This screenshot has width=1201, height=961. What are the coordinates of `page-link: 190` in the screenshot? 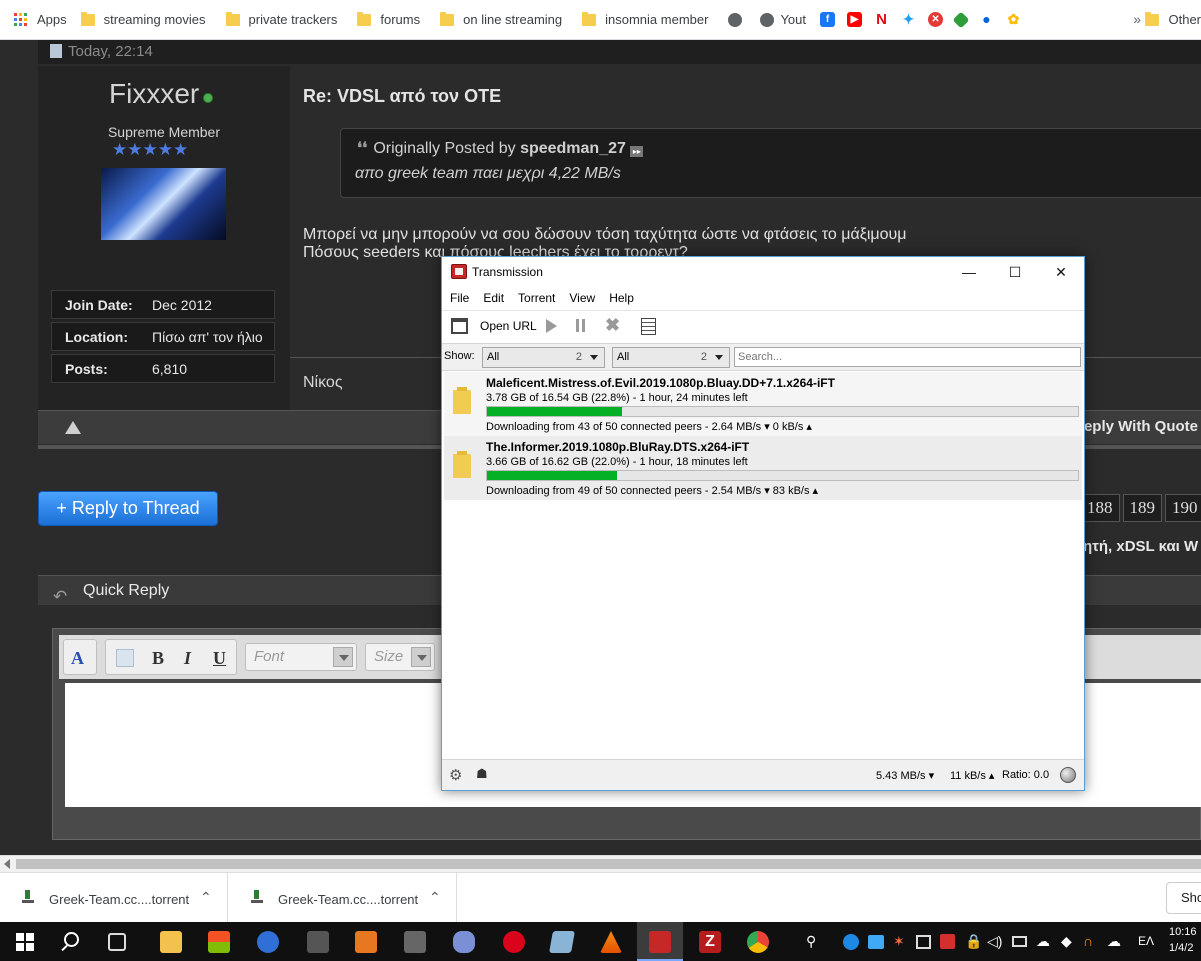 It's located at (1183, 508).